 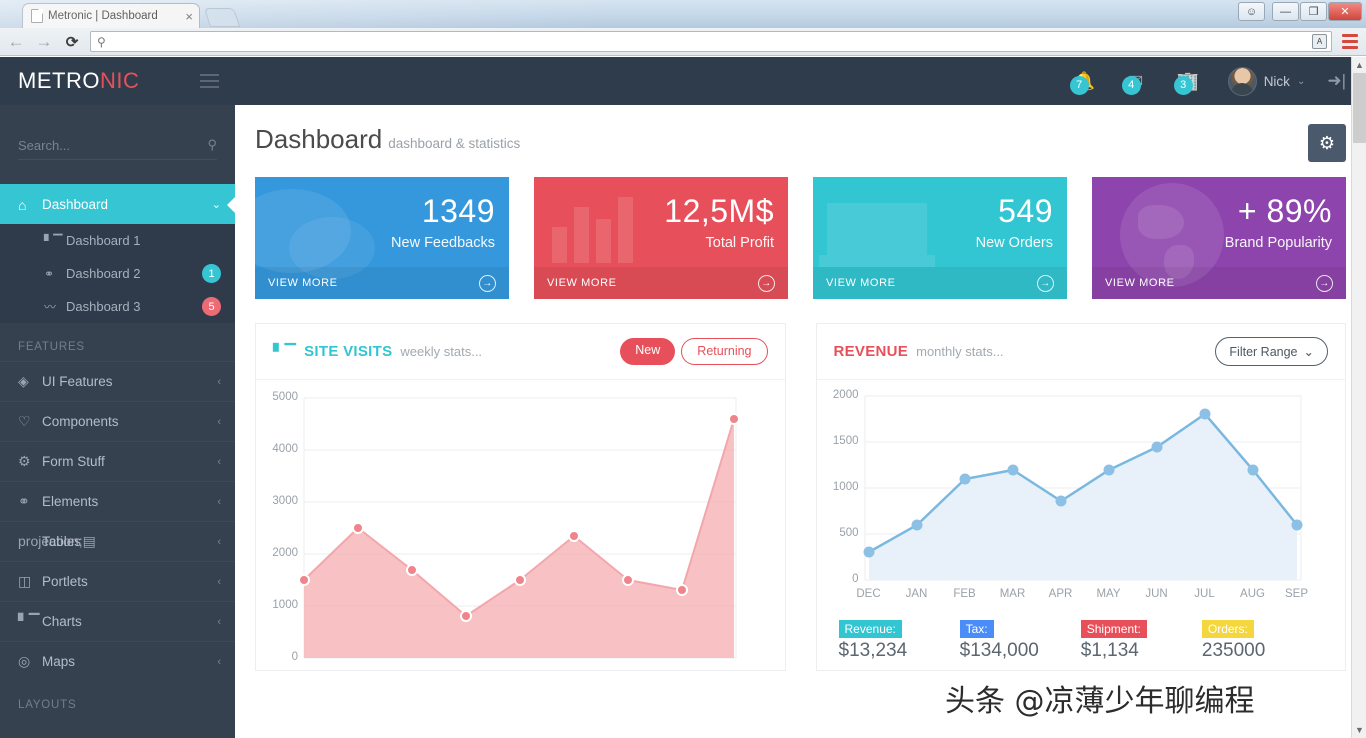 I want to click on sidebar-item-maps: ◎ Maps ‹, so click(x=117, y=661).